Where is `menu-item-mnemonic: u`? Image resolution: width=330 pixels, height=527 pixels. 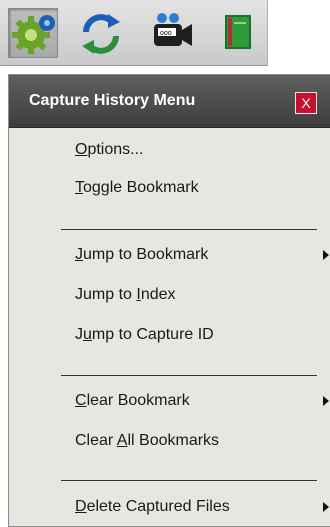 menu-item-mnemonic: u is located at coordinates (87, 334).